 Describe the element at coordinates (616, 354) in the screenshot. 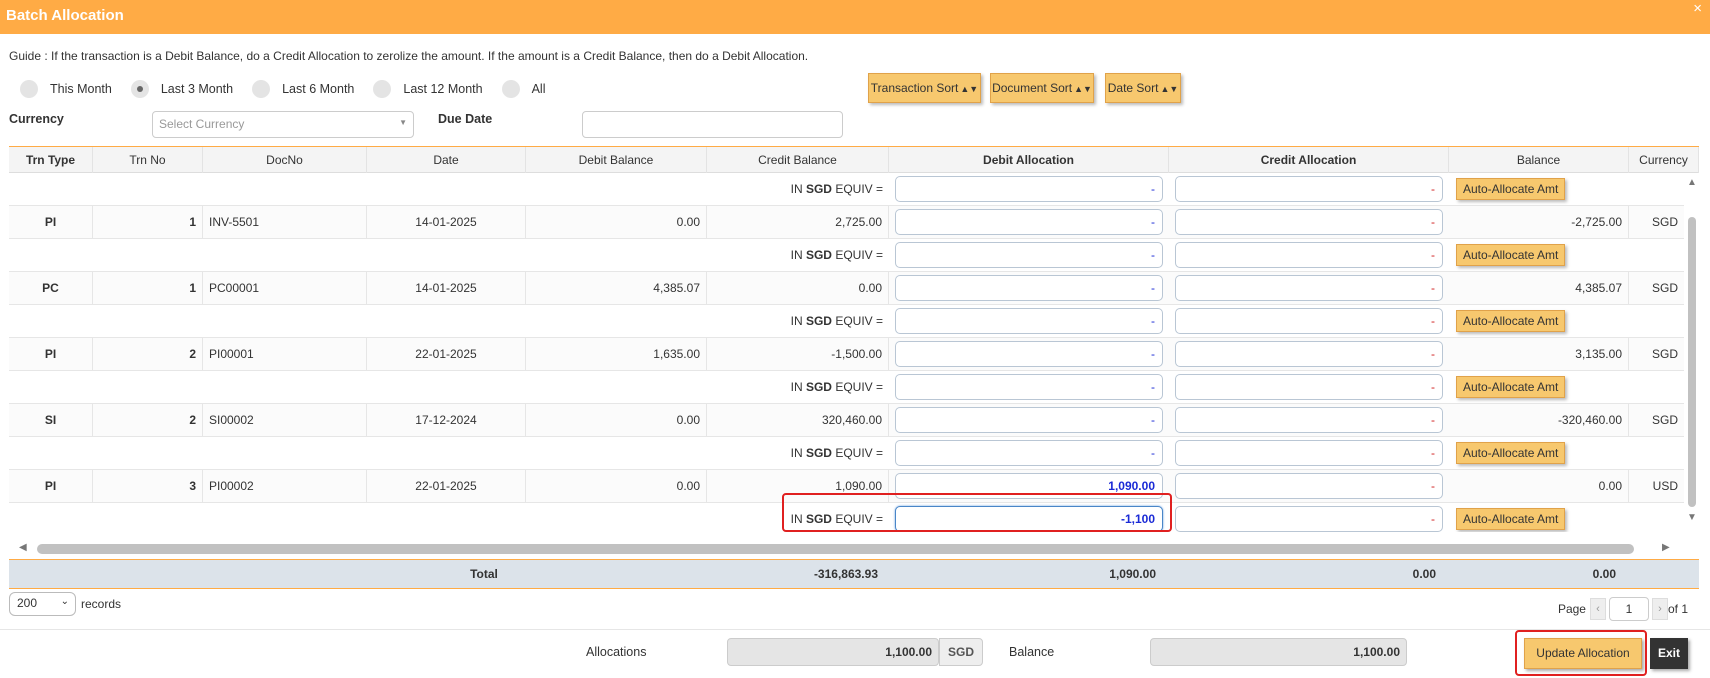

I see `debit-balance-cell: 1,635.00` at that location.